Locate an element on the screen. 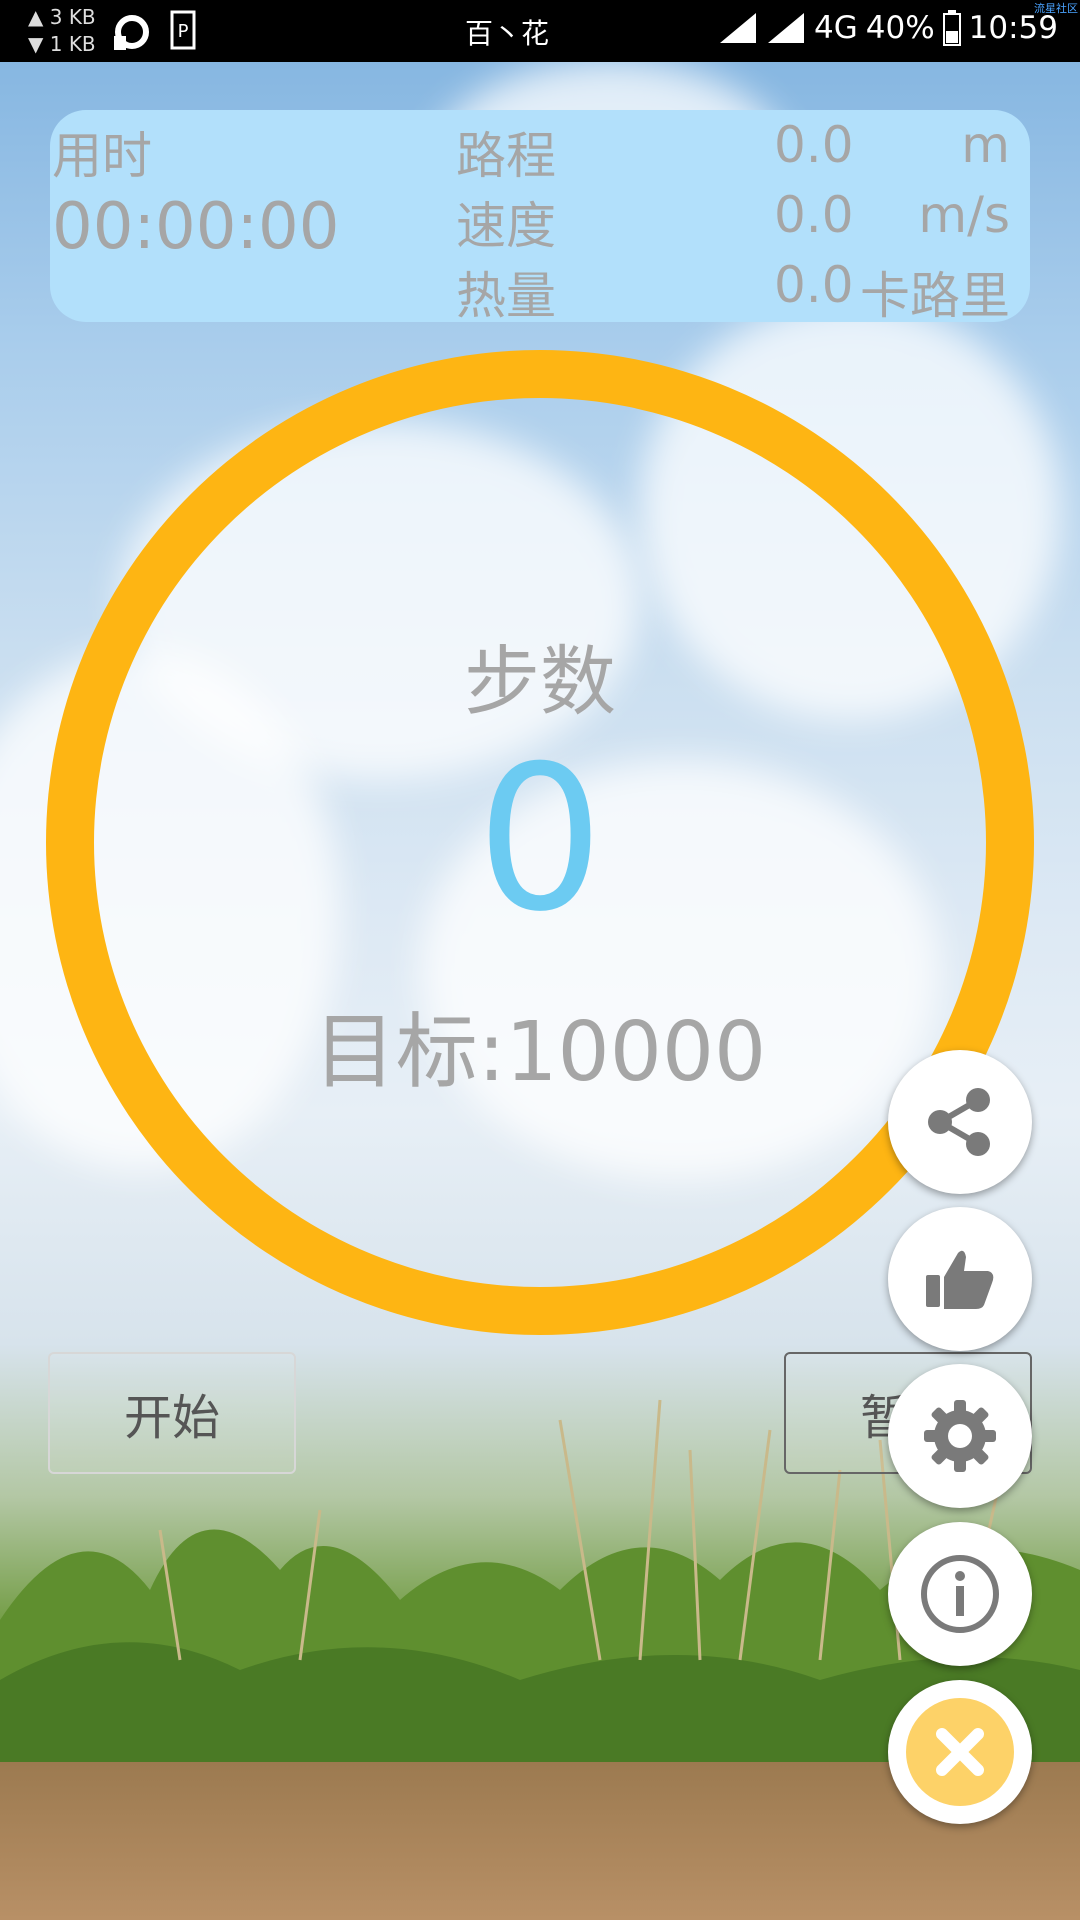  thumbs-up-icon is located at coordinates (960, 1279).